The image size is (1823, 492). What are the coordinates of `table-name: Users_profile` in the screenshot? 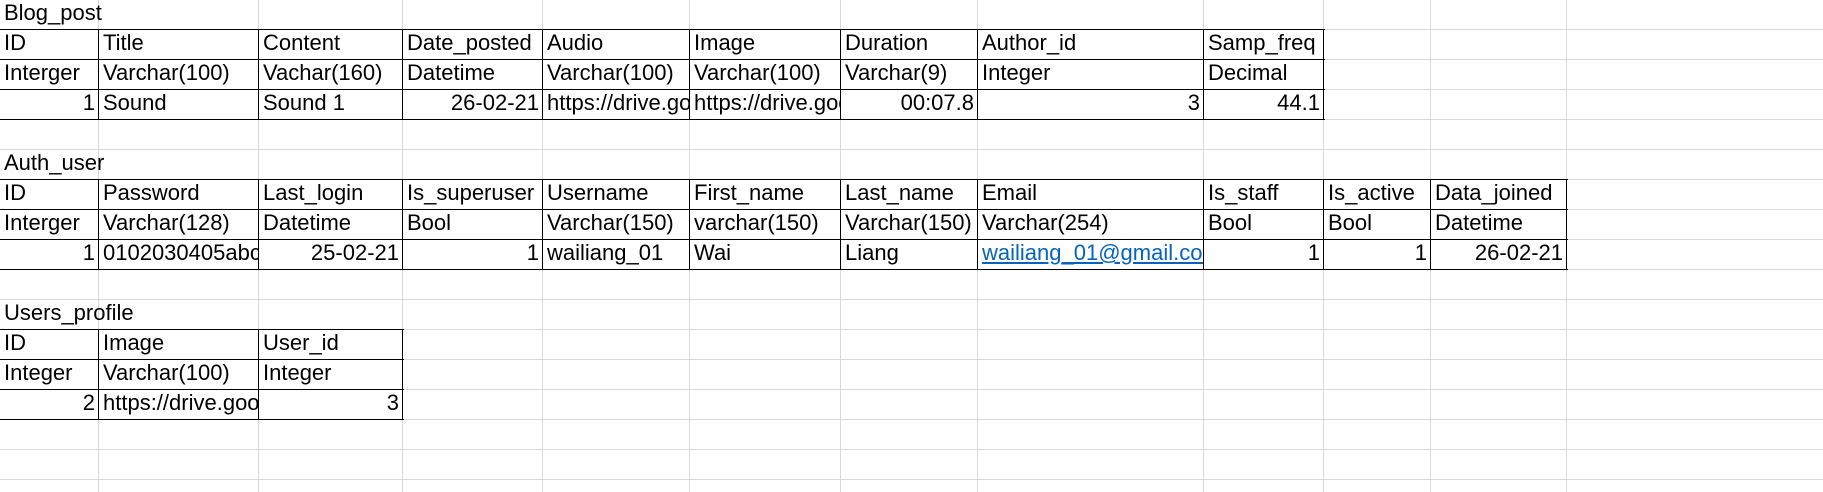 It's located at (67, 313).